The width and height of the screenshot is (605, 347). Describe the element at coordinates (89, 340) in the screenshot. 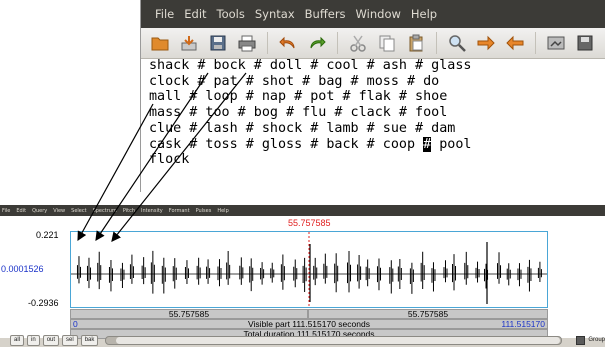

I see `zoom-back-button: bak` at that location.